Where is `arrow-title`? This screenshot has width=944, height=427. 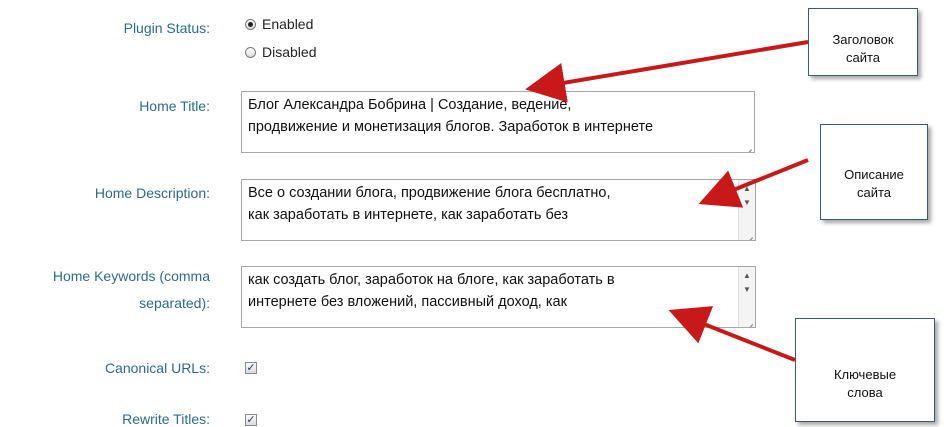 arrow-title is located at coordinates (667, 71).